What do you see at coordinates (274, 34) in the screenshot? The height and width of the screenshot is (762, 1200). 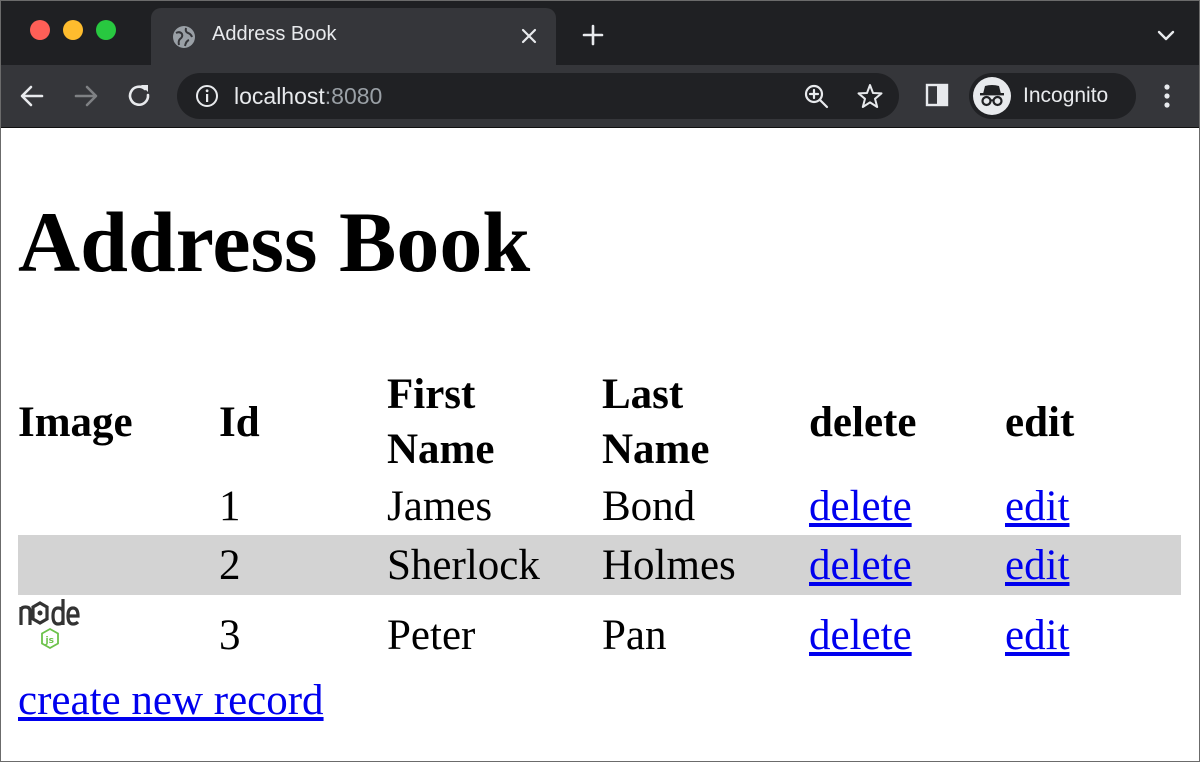 I see `tab-title: Address Book` at bounding box center [274, 34].